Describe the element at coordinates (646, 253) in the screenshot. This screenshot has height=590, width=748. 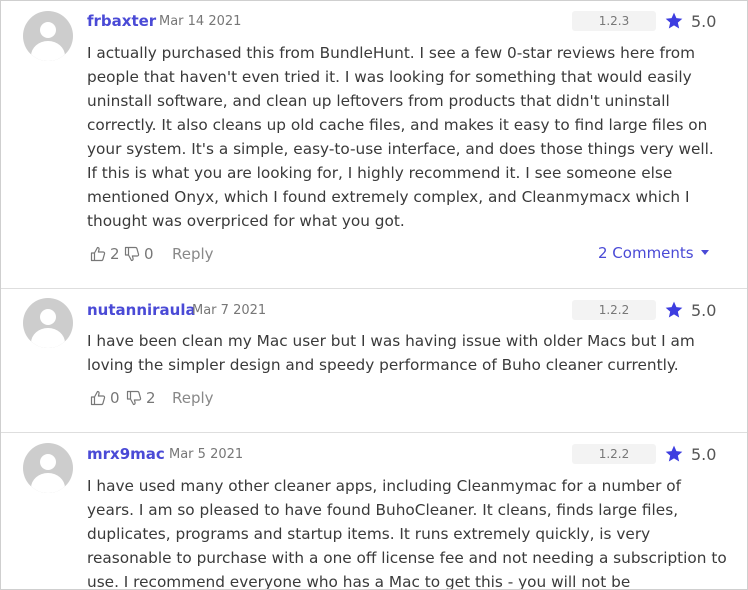
I see `comments-label: 2 Comments` at that location.